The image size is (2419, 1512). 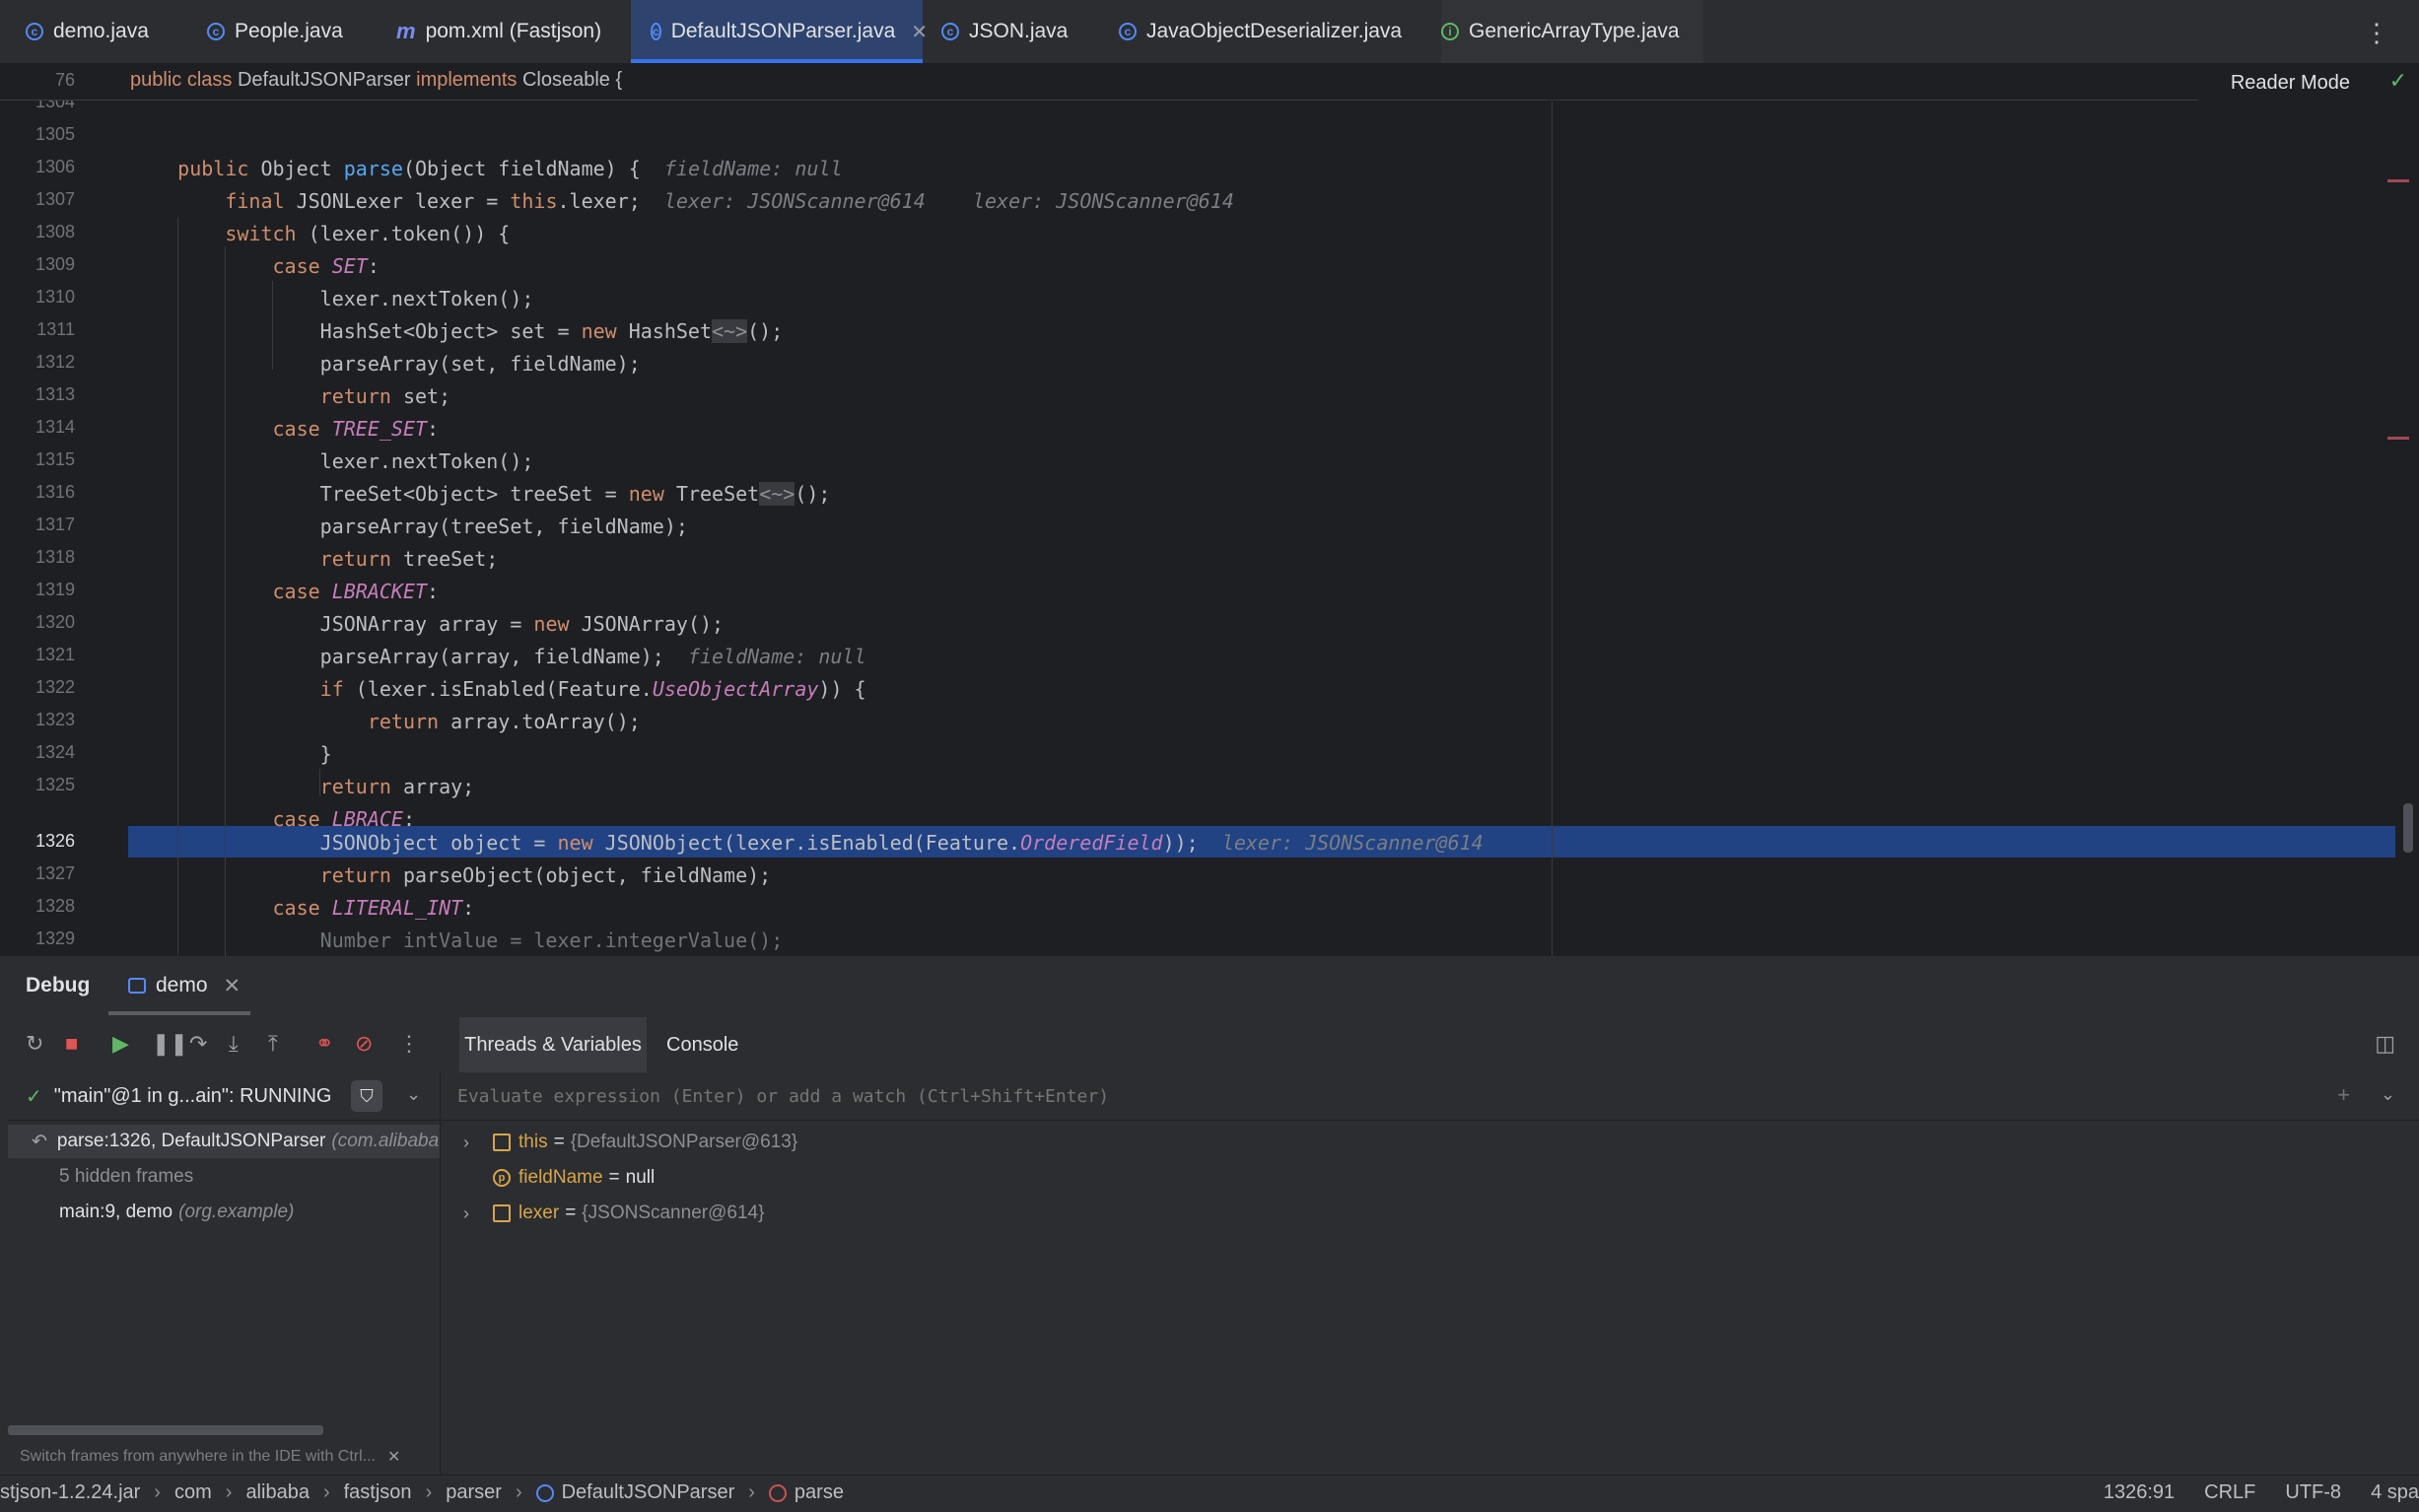 I want to click on line-number: 1305, so click(x=55, y=134).